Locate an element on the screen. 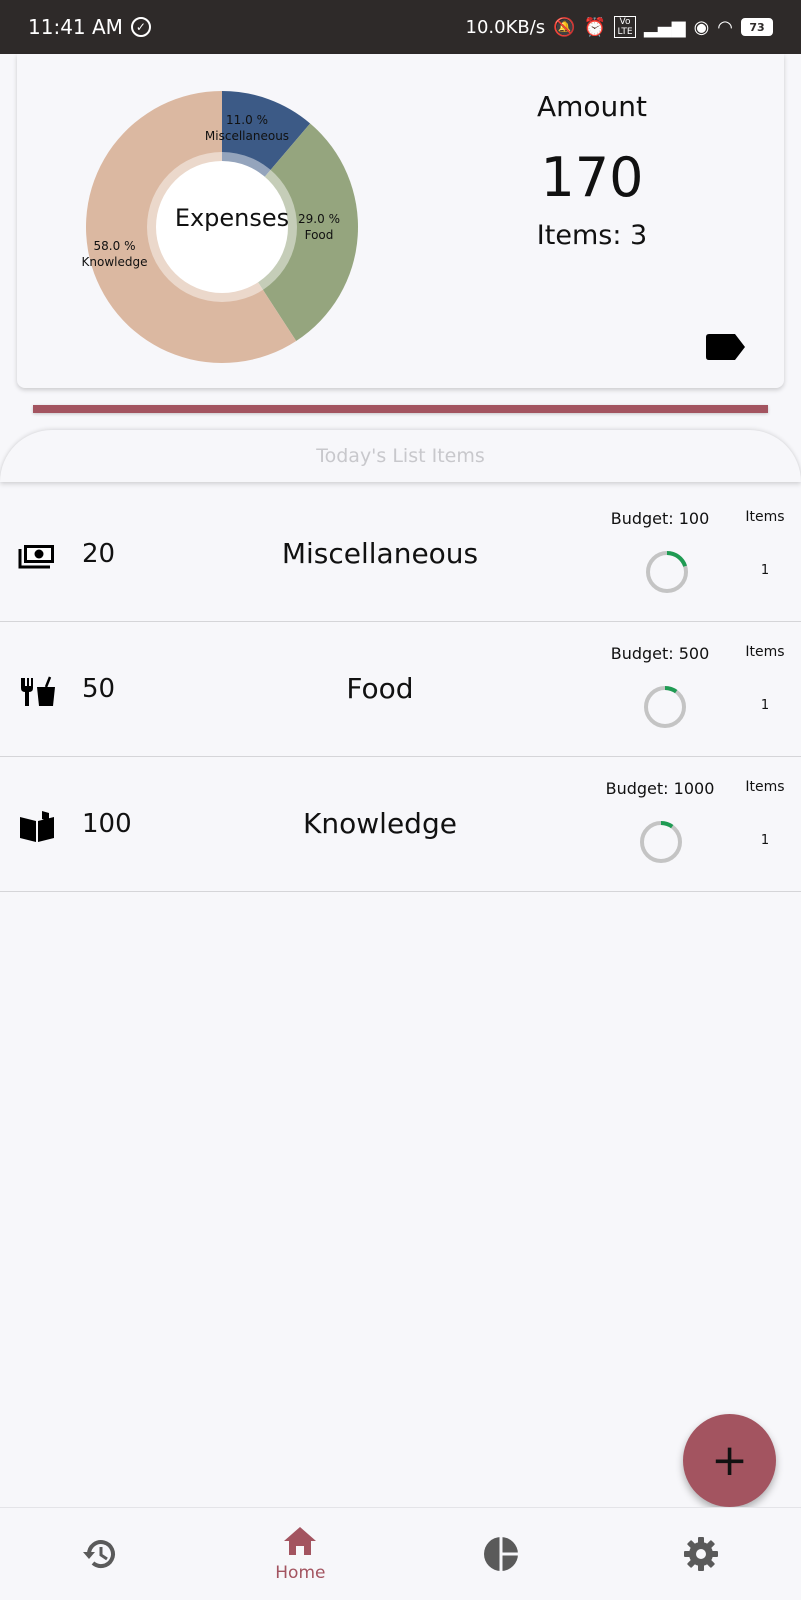 This screenshot has width=801, height=1600. row-budget: Budget: 1000 is located at coordinates (660, 788).